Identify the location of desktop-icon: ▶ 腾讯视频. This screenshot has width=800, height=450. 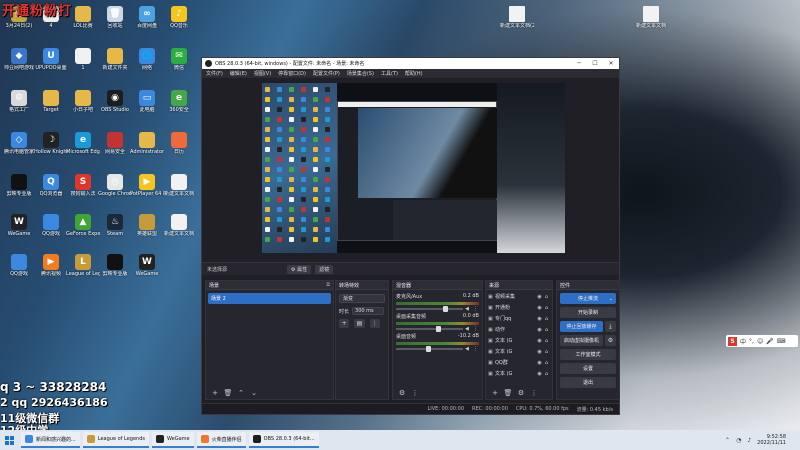
(51, 265).